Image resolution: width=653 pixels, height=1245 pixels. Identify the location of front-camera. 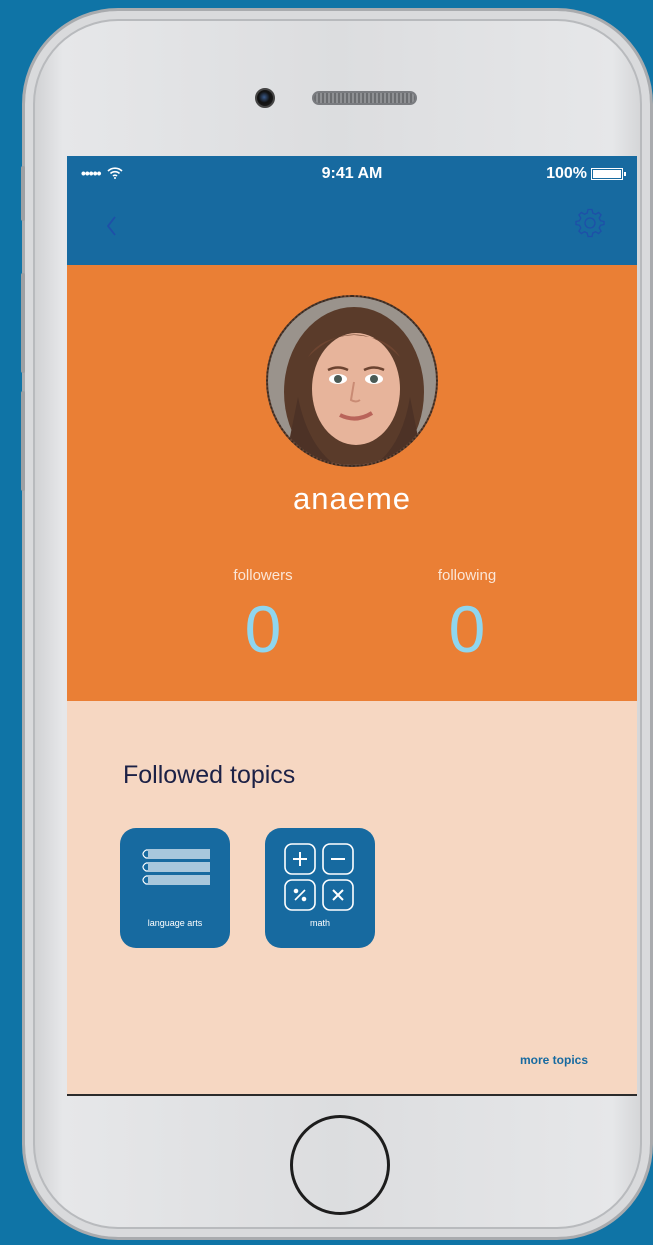
(265, 98).